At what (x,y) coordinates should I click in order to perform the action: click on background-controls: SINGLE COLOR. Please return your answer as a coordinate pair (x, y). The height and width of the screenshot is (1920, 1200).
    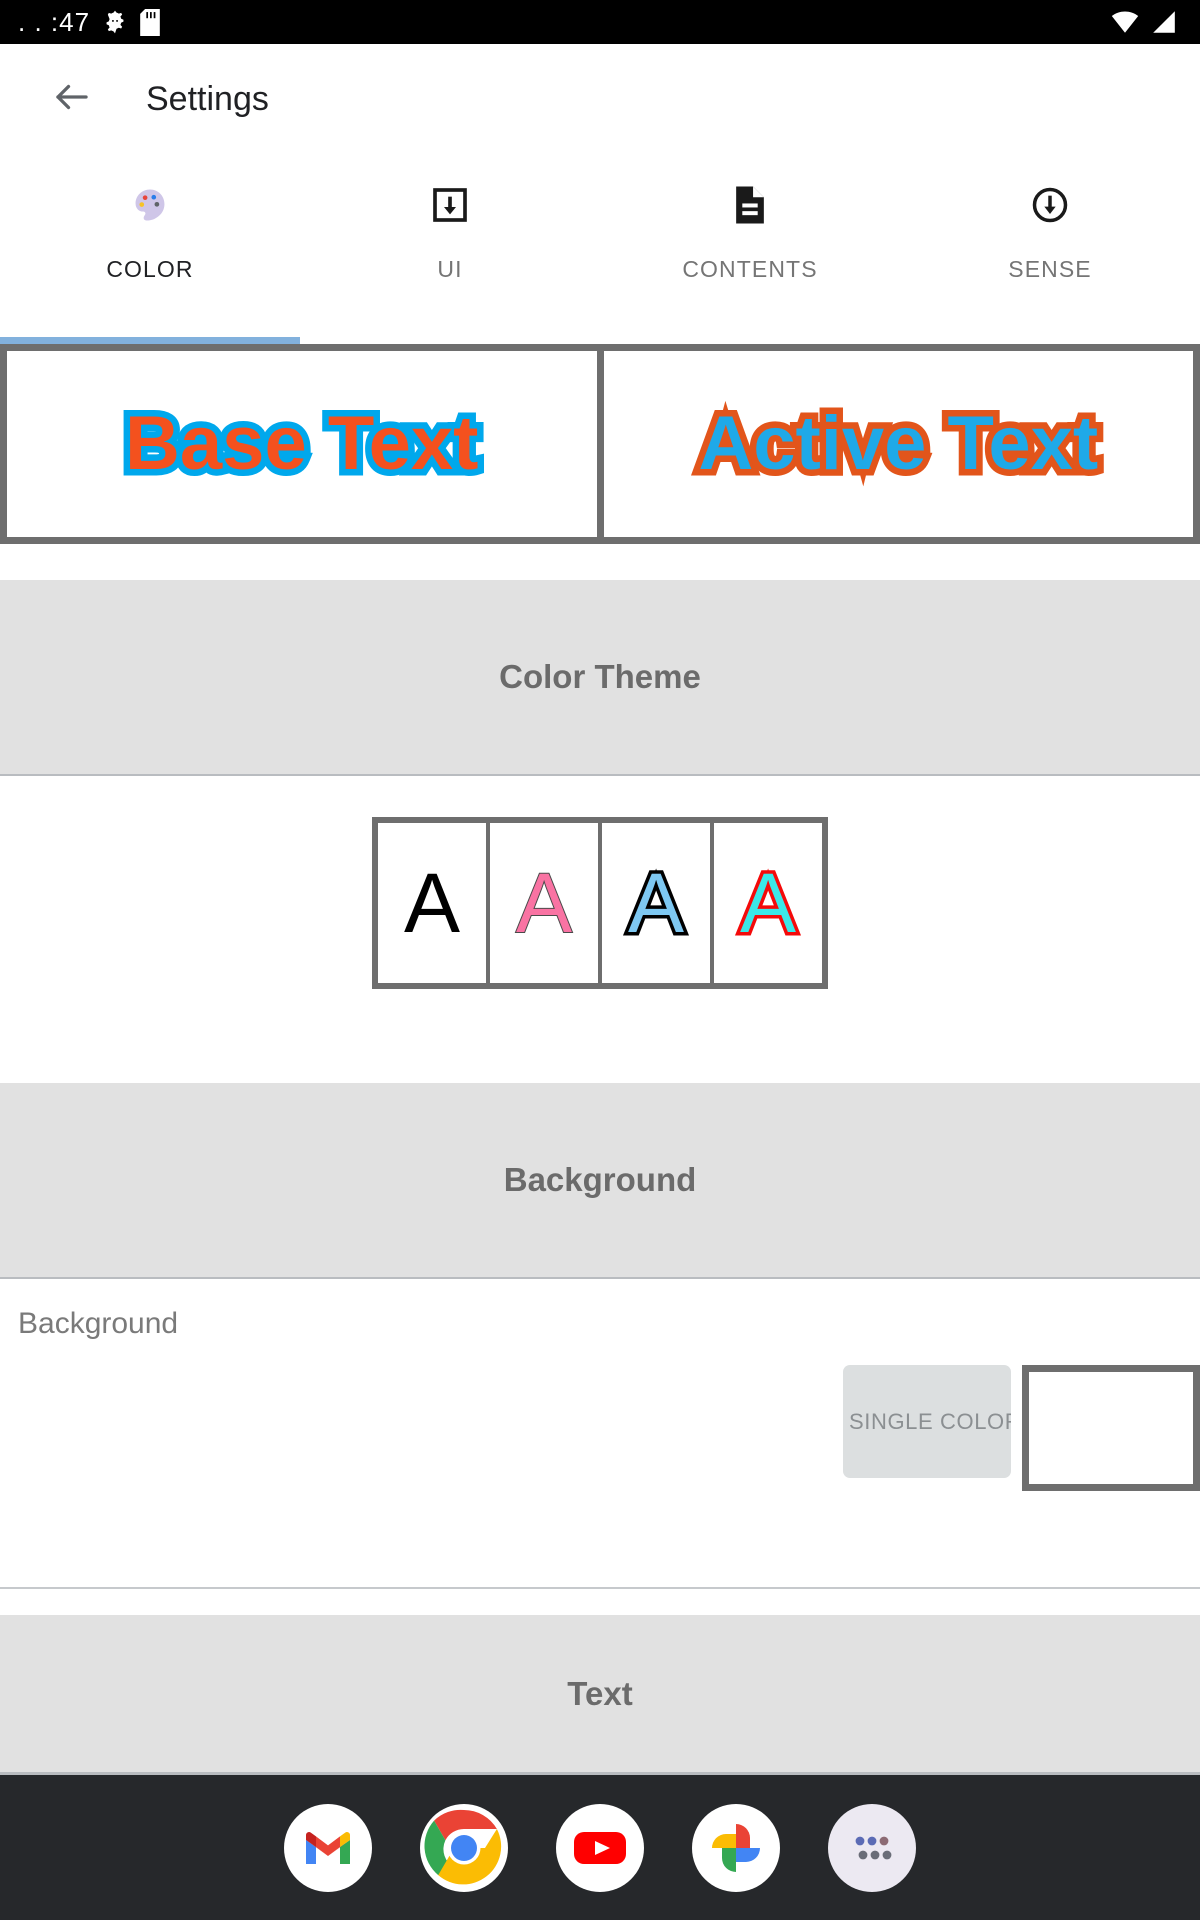
    Looking at the image, I should click on (1021, 1428).